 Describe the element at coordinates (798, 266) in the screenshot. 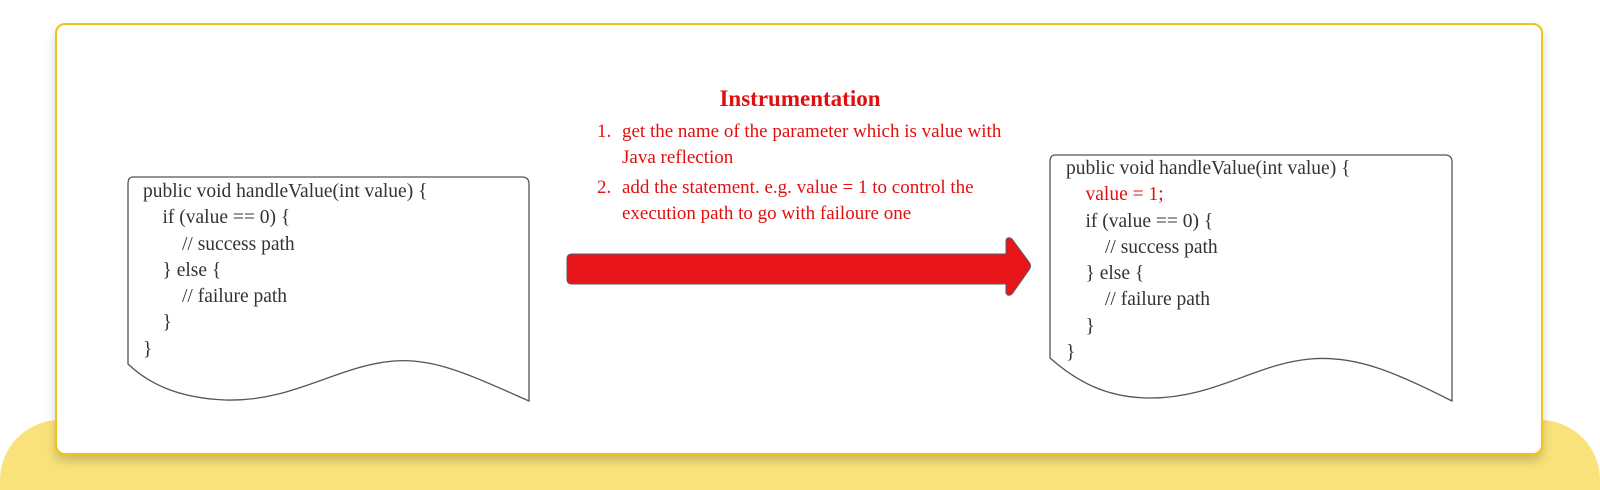

I see `transformation-arrow` at that location.